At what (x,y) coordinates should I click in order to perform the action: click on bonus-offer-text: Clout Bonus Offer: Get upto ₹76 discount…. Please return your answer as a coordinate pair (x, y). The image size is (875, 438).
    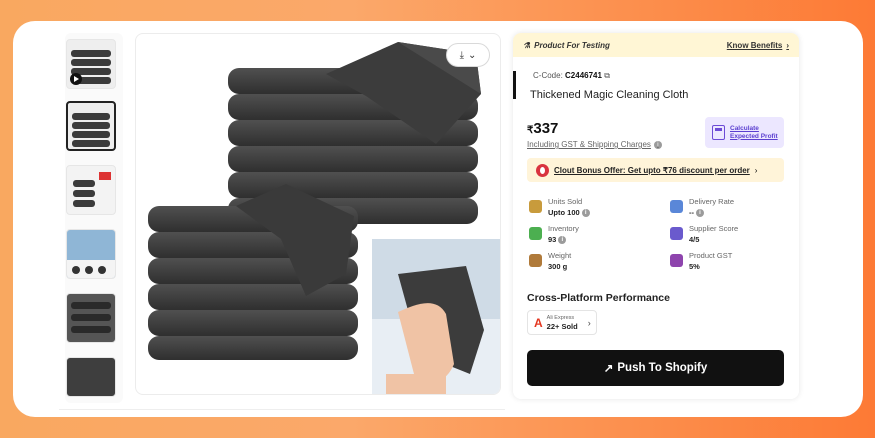
    Looking at the image, I should click on (652, 170).